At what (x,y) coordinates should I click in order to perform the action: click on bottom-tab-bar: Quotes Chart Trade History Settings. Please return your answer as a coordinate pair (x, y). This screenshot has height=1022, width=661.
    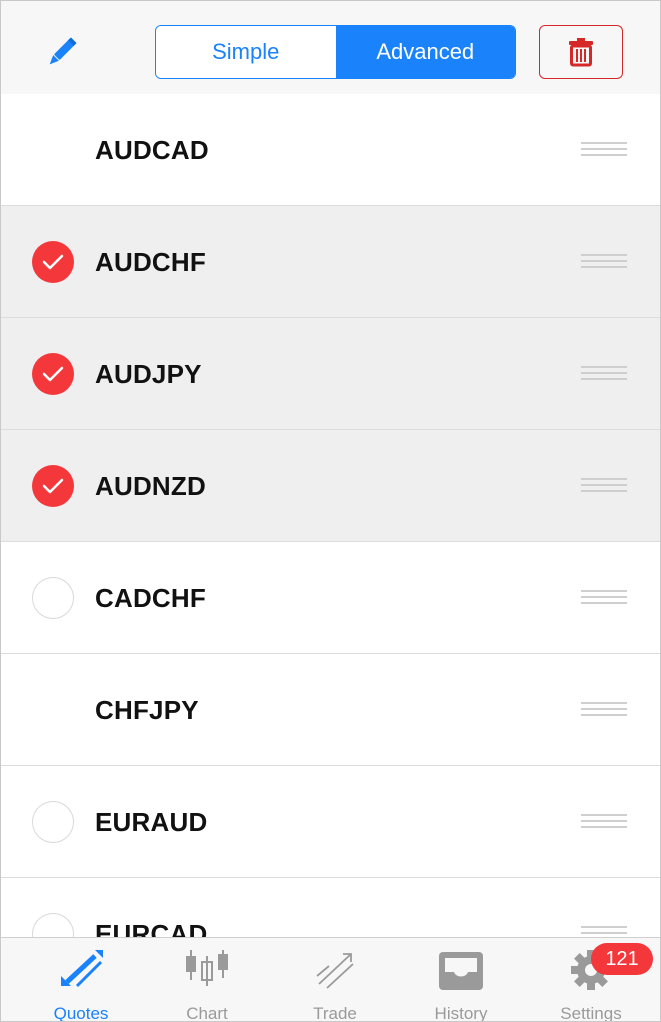
    Looking at the image, I should click on (330, 979).